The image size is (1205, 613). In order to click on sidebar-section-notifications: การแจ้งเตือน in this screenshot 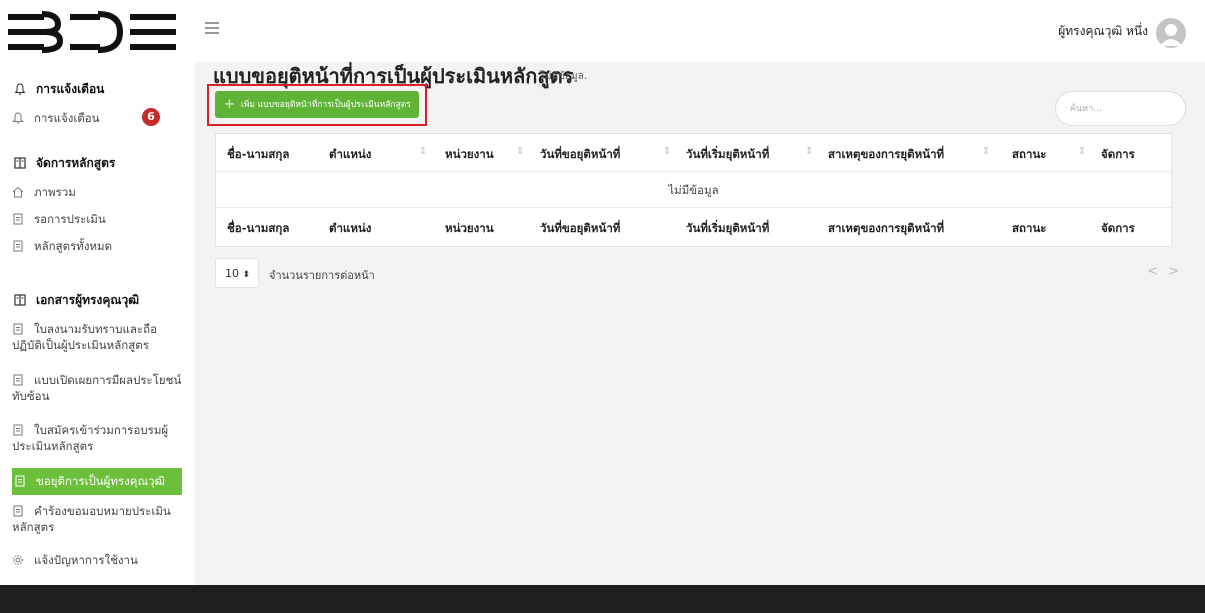, I will do `click(59, 89)`.